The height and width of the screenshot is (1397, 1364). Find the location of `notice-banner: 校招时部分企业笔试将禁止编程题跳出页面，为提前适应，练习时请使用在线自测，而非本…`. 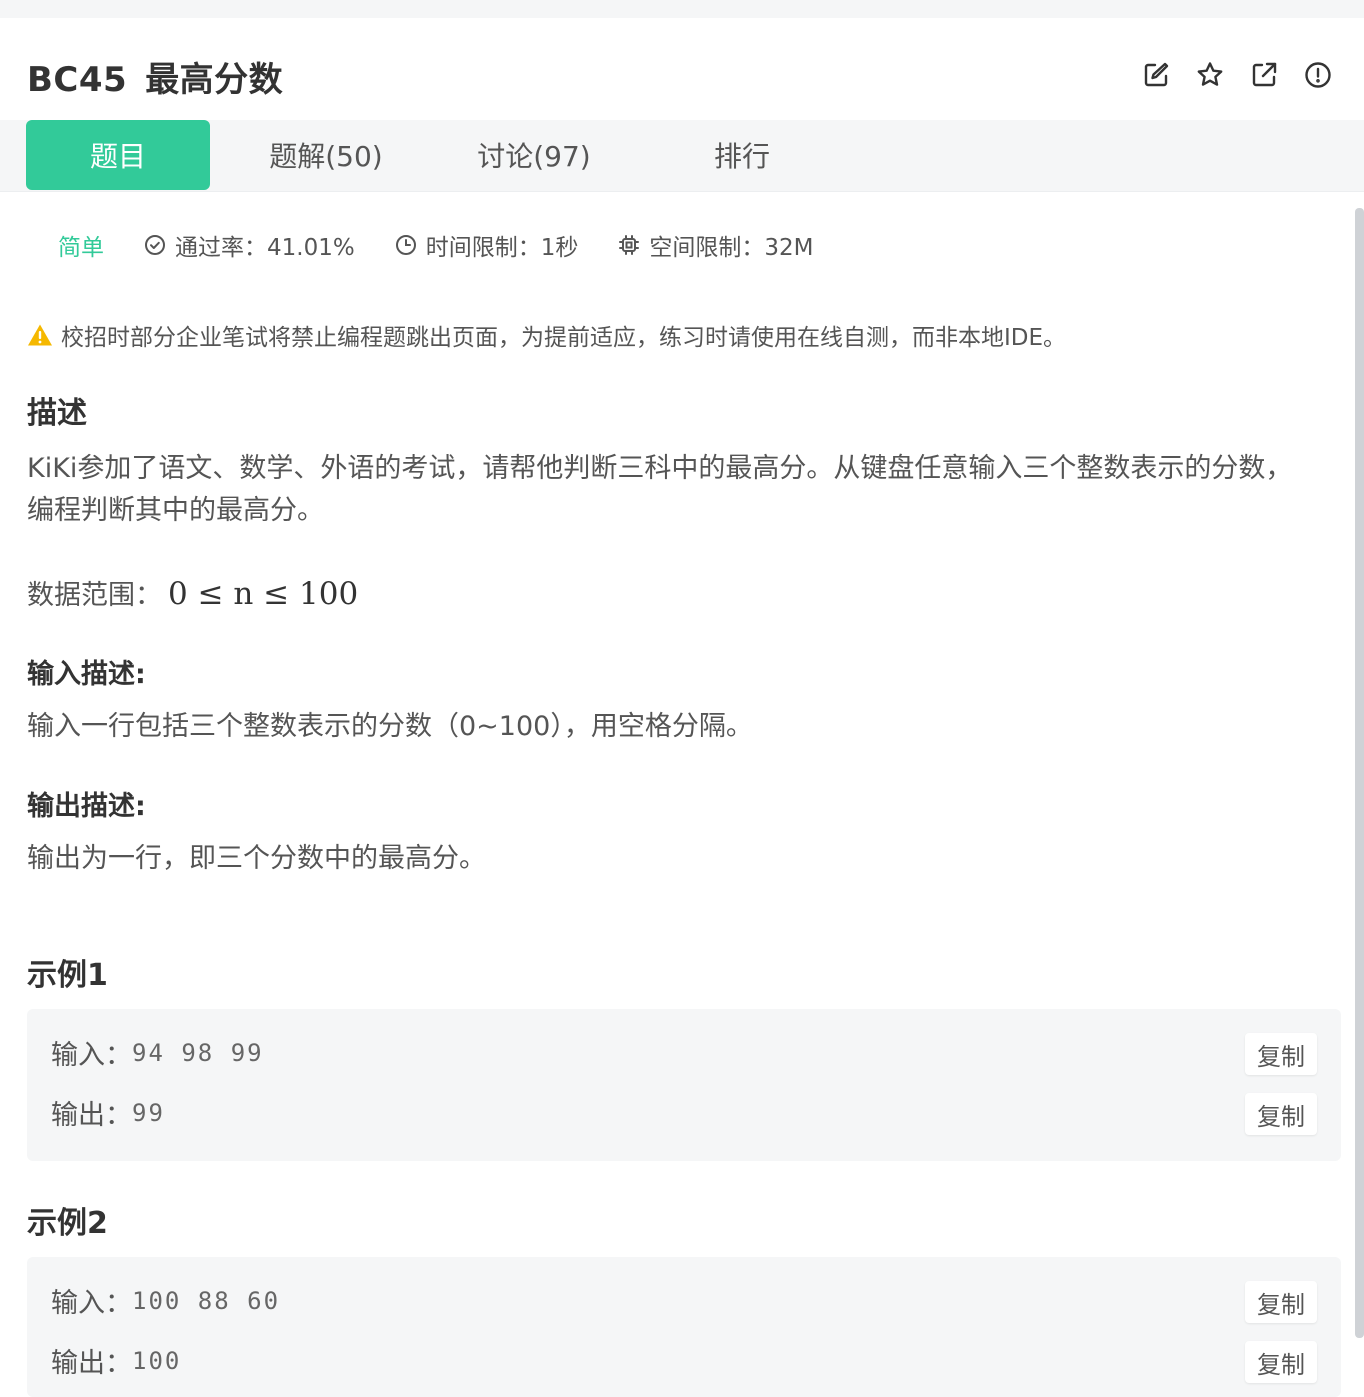

notice-banner: 校招时部分企业笔试将禁止编程题跳出页面，为提前适应，练习时请使用在线自测，而非本… is located at coordinates (546, 335).